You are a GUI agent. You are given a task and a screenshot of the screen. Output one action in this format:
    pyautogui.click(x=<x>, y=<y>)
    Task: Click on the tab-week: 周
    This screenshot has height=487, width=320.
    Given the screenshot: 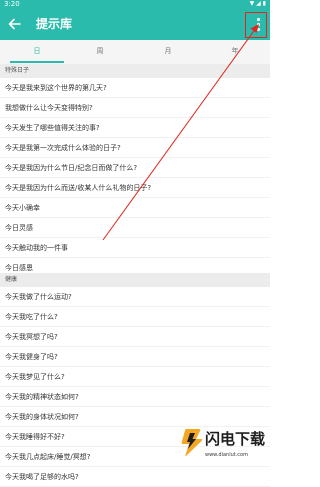 What is the action you would take?
    pyautogui.click(x=100, y=52)
    